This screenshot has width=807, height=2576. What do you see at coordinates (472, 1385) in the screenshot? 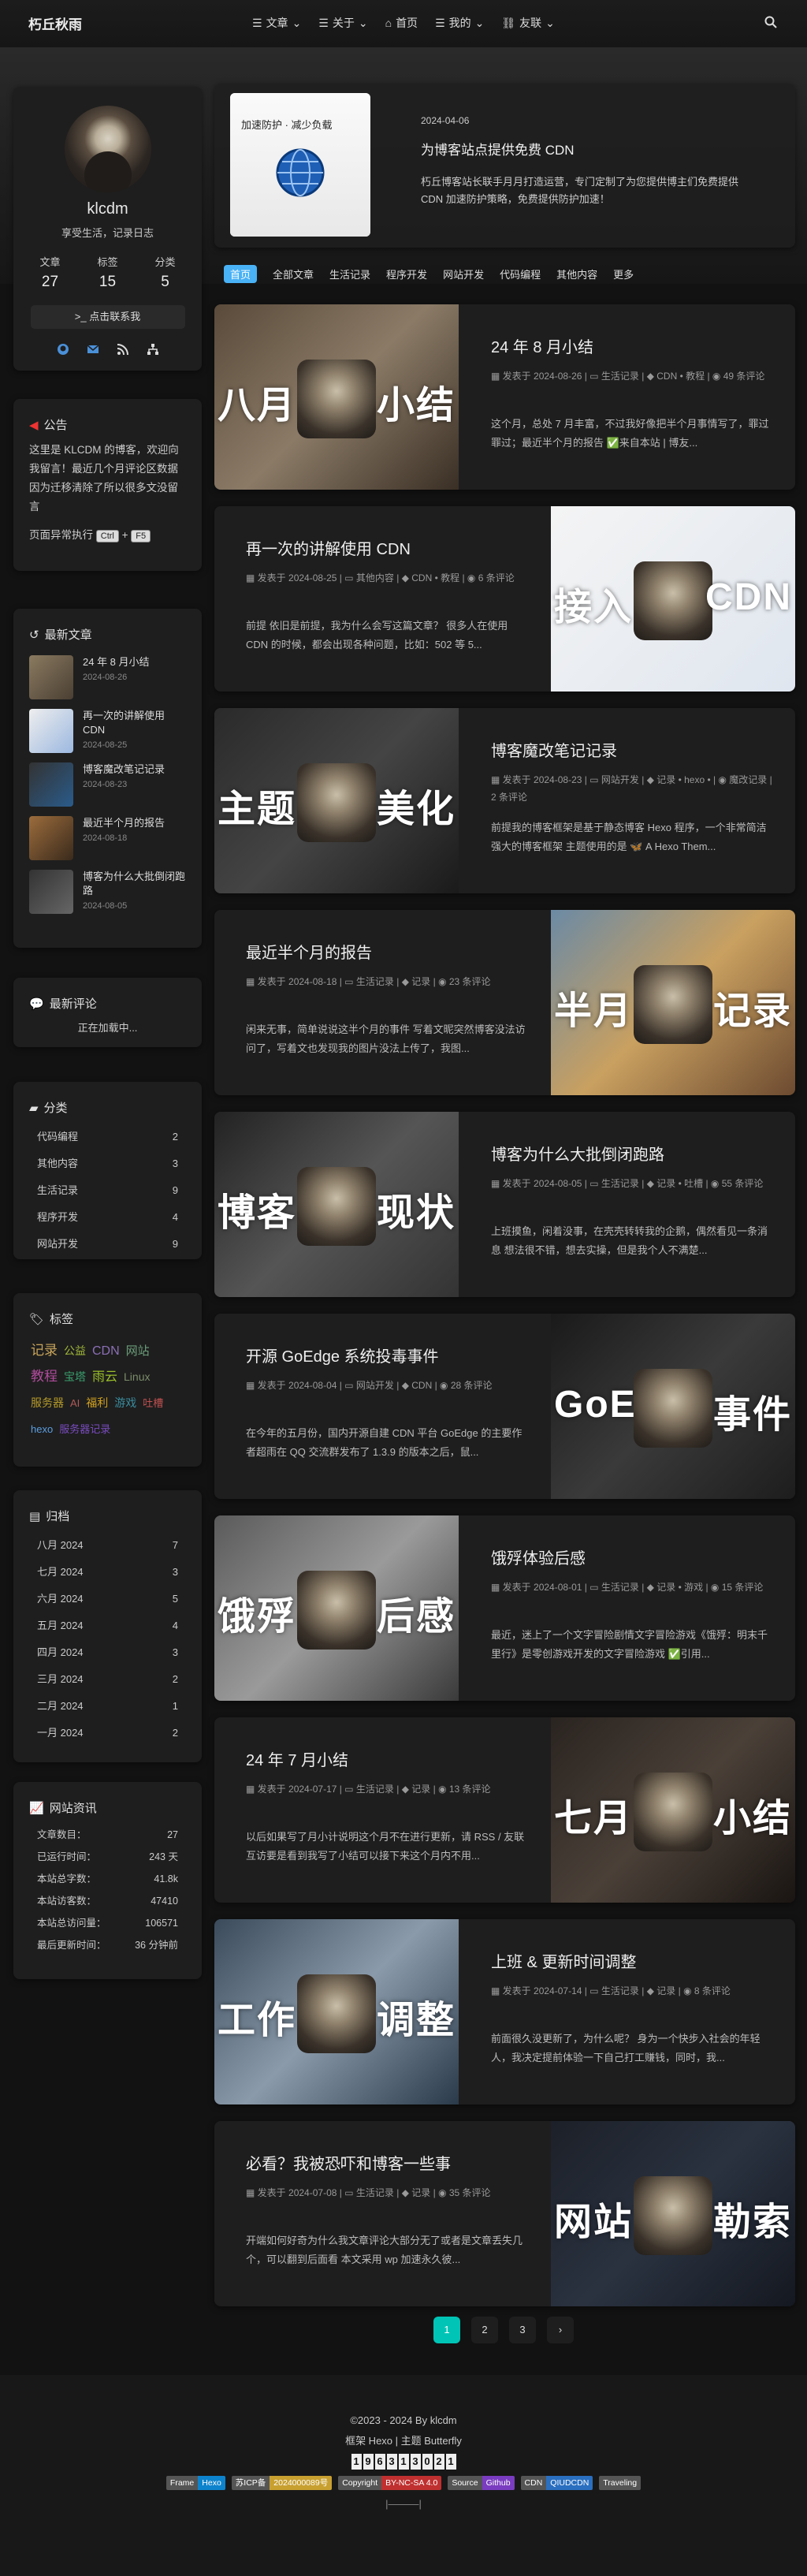
I see `post-comments: 28 条评论` at bounding box center [472, 1385].